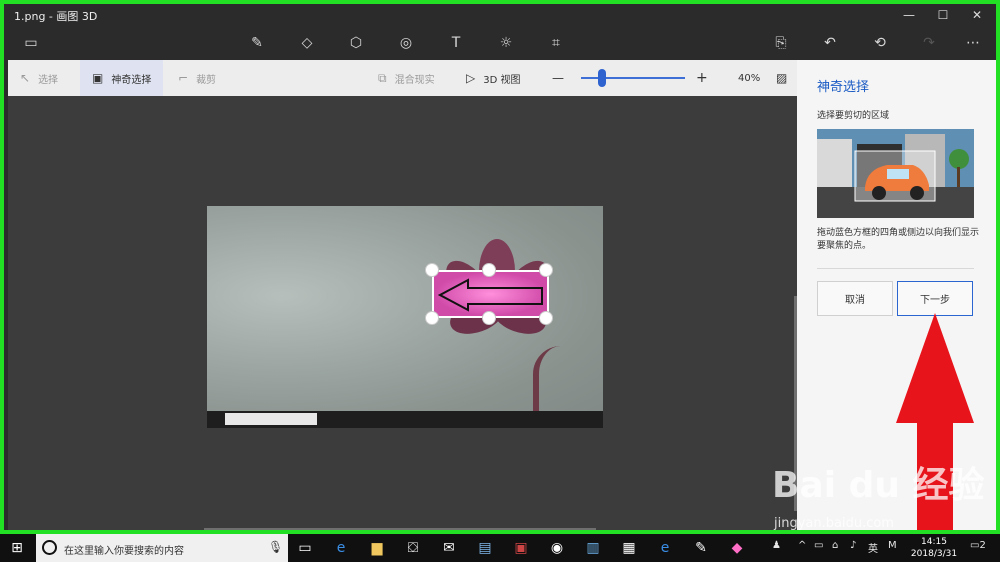 This screenshot has width=1000, height=562. Describe the element at coordinates (895, 268) in the screenshot. I see `panel-divider` at that location.